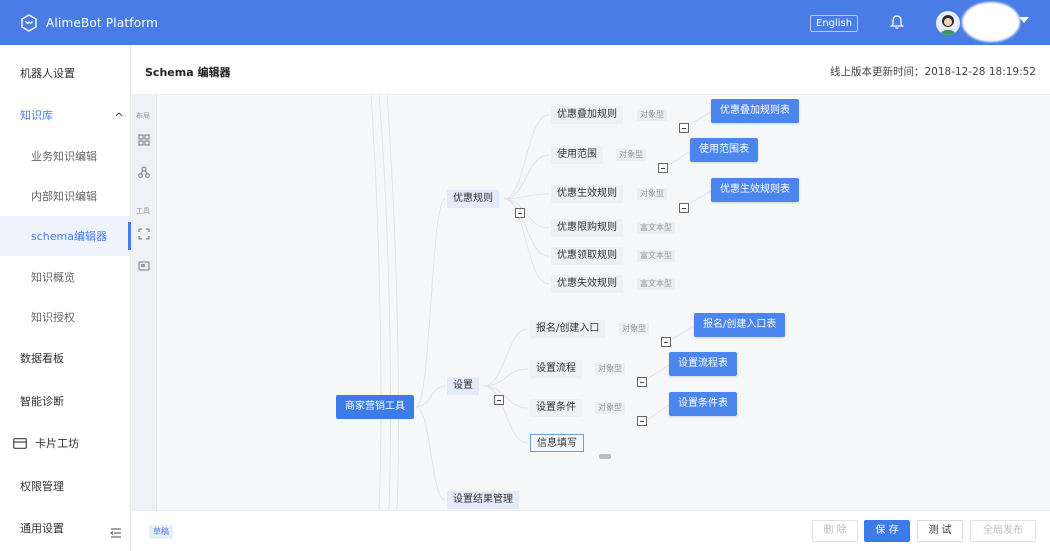  Describe the element at coordinates (102, 22) in the screenshot. I see `app-title: AlimeBot Platform` at that location.